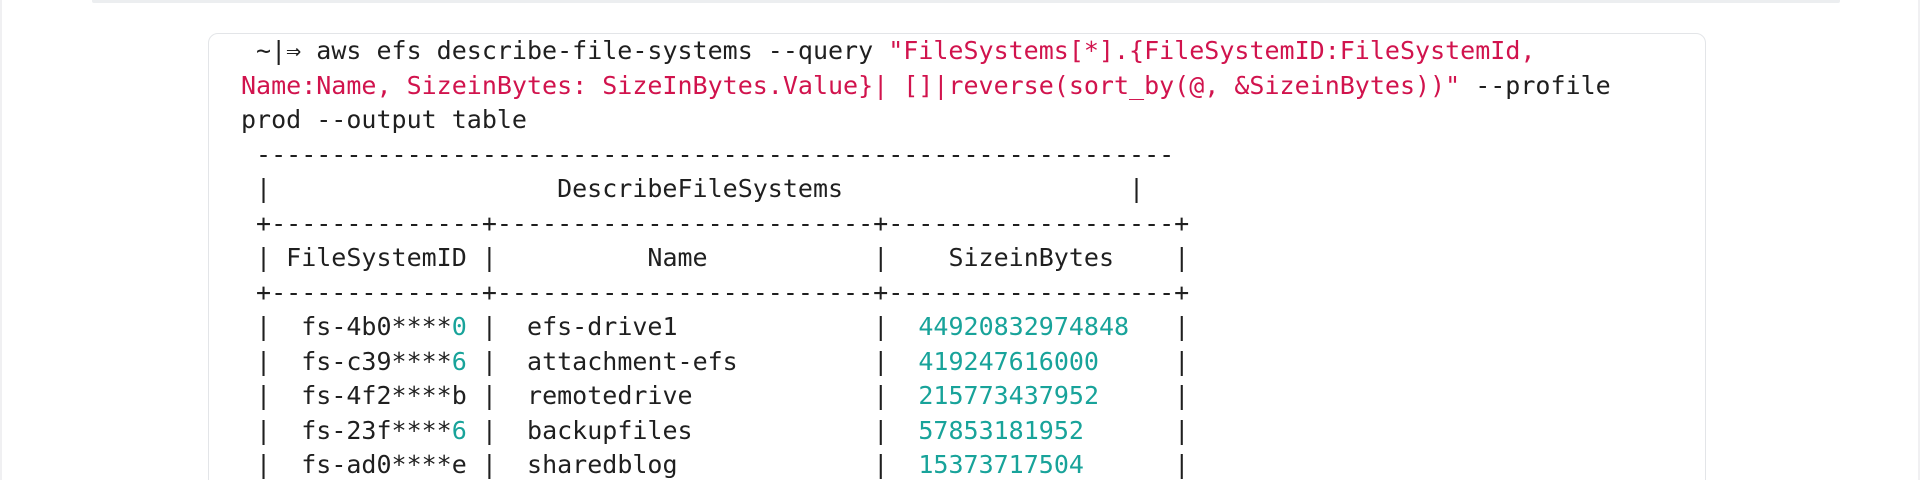 The height and width of the screenshot is (480, 1920). Describe the element at coordinates (602, 50) in the screenshot. I see `command-text: aws efs describe-file-systems --query` at that location.